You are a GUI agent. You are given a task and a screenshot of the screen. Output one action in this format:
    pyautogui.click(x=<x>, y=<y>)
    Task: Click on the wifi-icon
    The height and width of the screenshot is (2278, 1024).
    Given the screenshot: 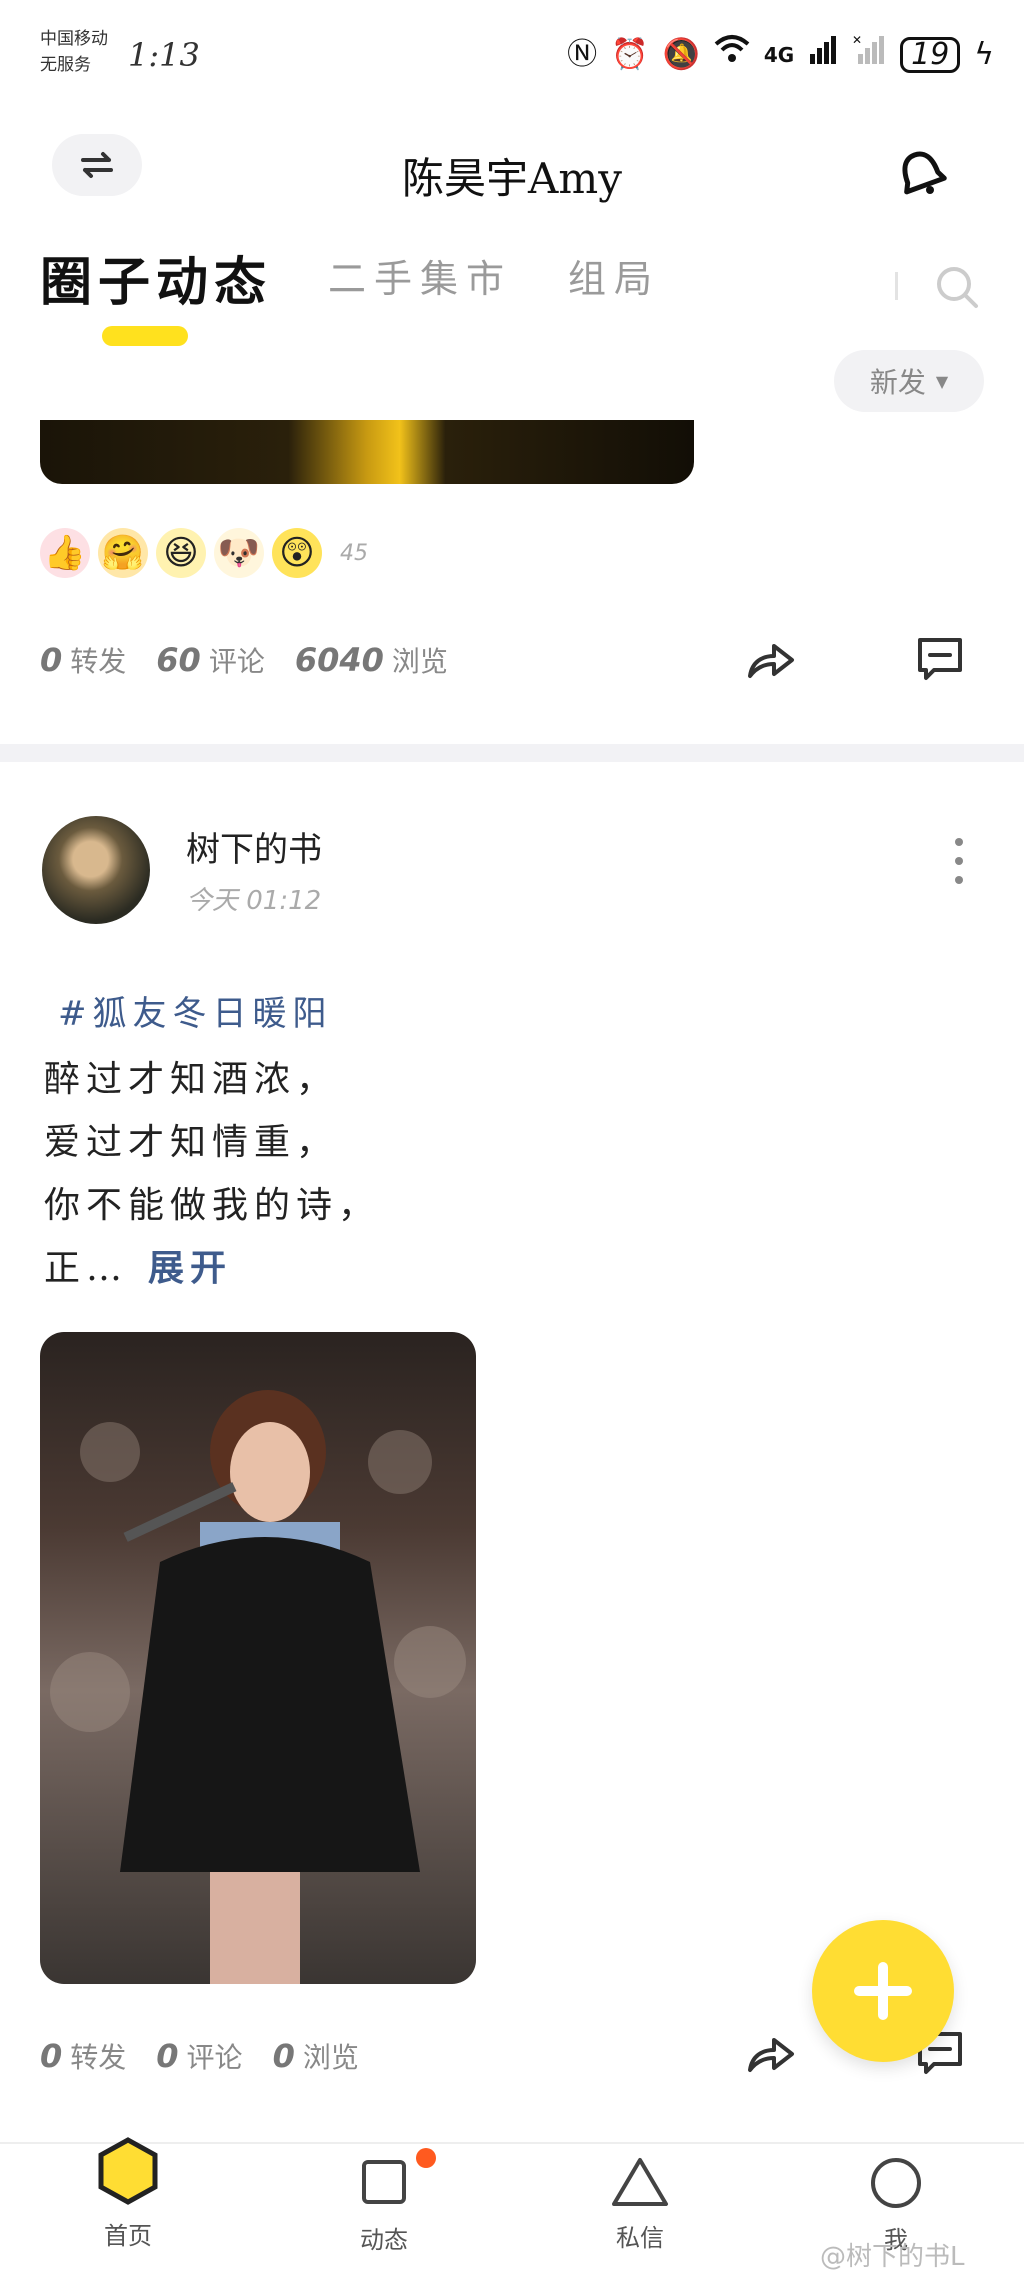 What is the action you would take?
    pyautogui.click(x=732, y=54)
    